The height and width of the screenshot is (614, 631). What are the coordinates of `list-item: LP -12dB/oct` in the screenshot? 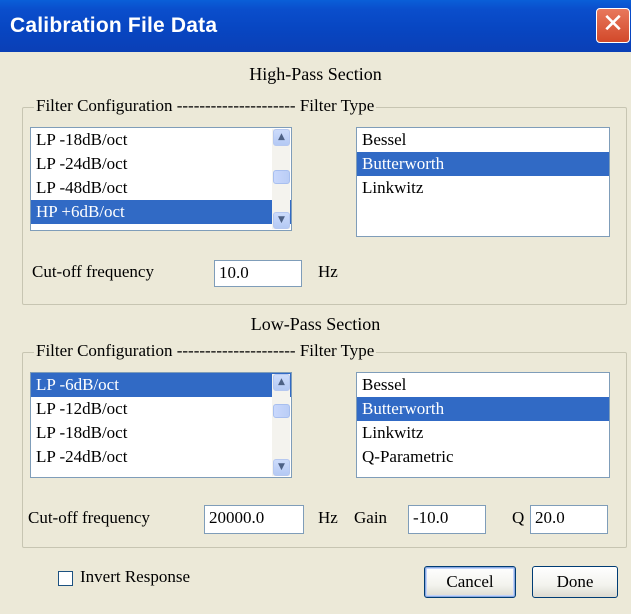 It's located at (161, 409).